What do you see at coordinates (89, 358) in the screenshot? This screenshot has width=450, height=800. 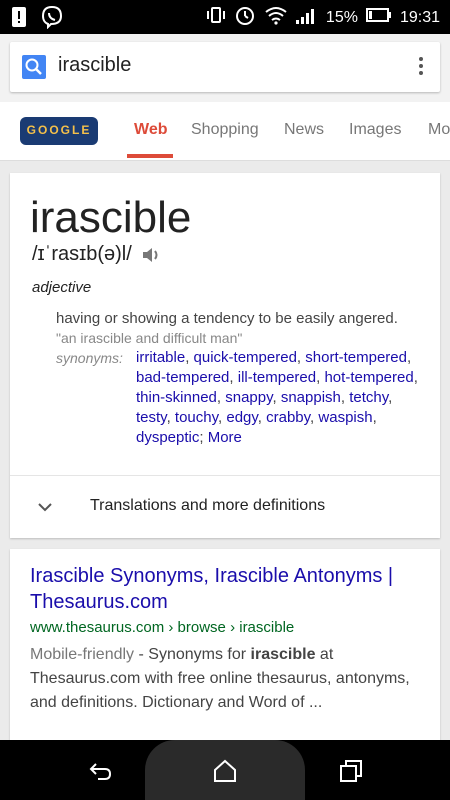 I see `synonyms-label: synonyms:` at bounding box center [89, 358].